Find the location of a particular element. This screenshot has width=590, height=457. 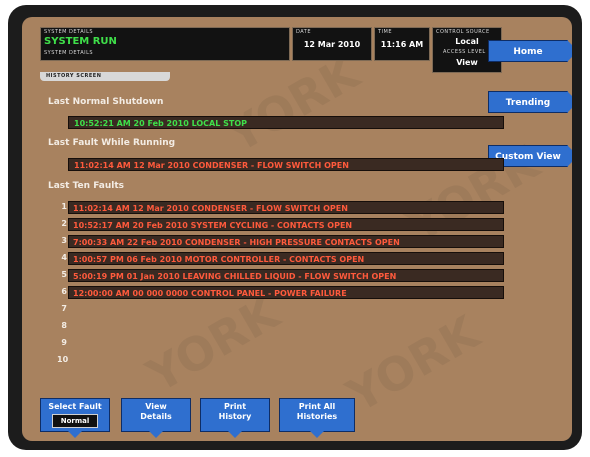

select-fault-button: Select Fault Normal is located at coordinates (75, 418).